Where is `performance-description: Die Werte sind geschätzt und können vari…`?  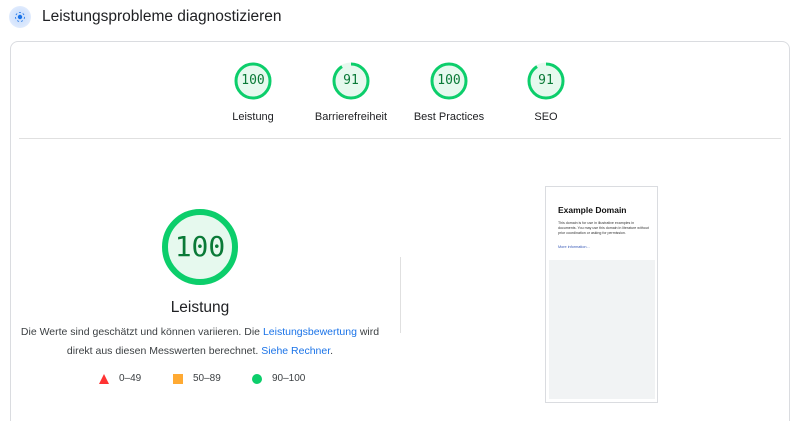
performance-description: Die Werte sind geschätzt und können vari… is located at coordinates (200, 342).